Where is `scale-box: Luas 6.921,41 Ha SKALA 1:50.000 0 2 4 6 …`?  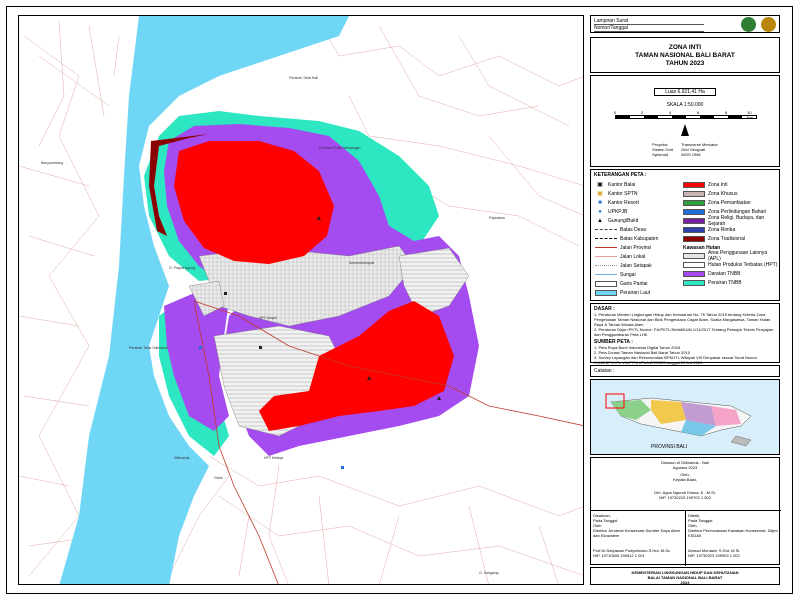 scale-box: Luas 6.921,41 Ha SKALA 1:50.000 0 2 4 6 … is located at coordinates (685, 121).